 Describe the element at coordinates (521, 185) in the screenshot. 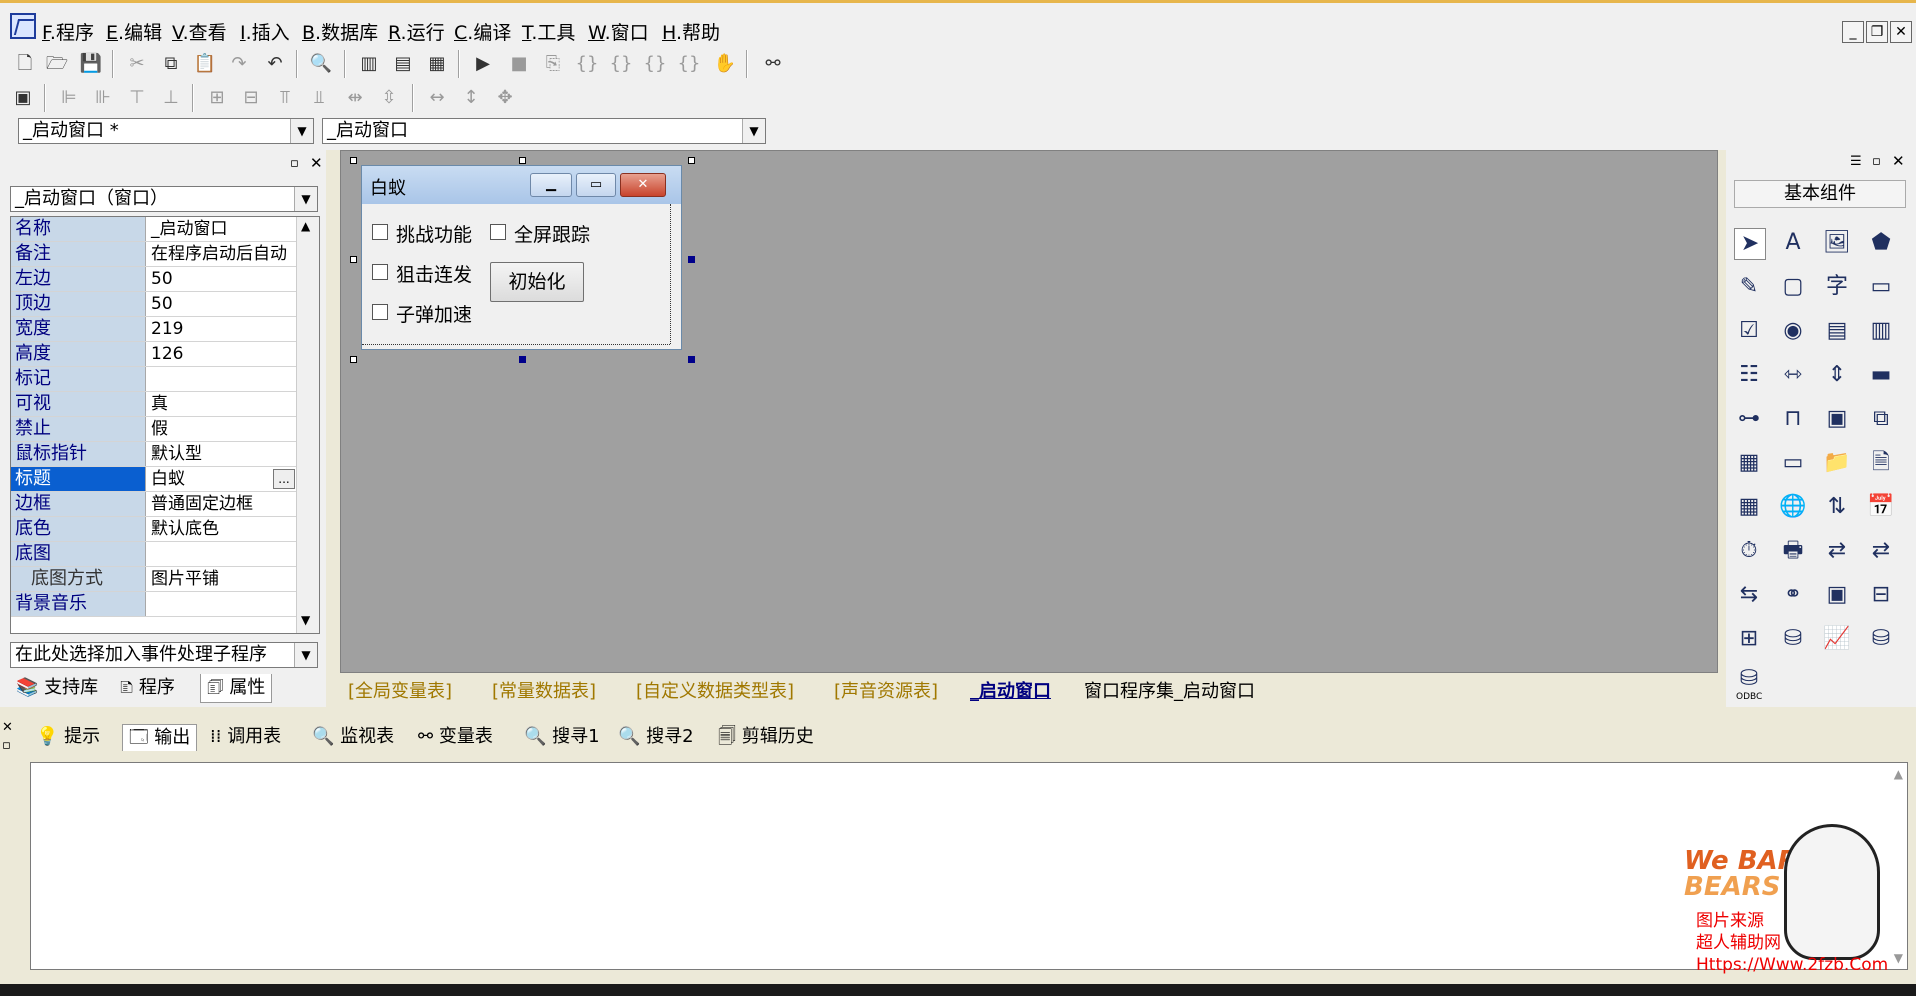

I see `form-title-bar: 白蚁 ▁ ▭ ✕` at that location.